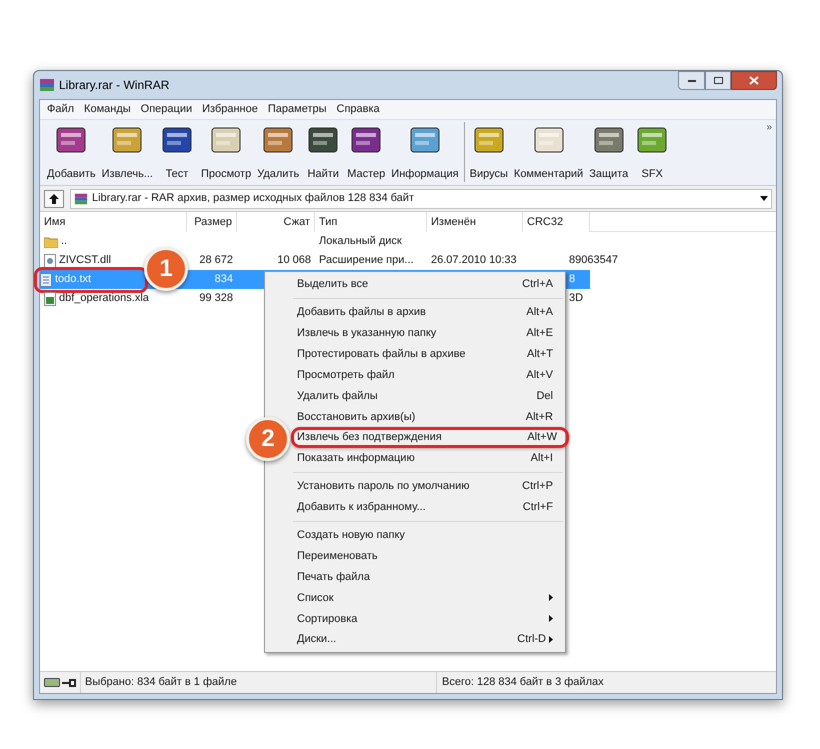 This screenshot has width=820, height=749. Describe the element at coordinates (548, 152) in the screenshot. I see `toolbar-button: Комментарий` at that location.